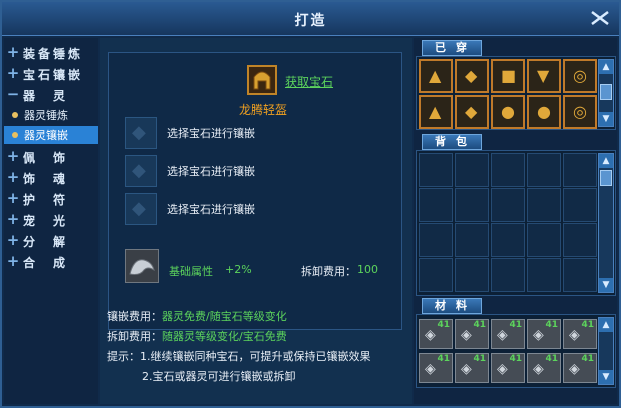 Image resolution: width=621 pixels, height=408 pixels. I want to click on gauntlet-icon: ▲, so click(435, 111).